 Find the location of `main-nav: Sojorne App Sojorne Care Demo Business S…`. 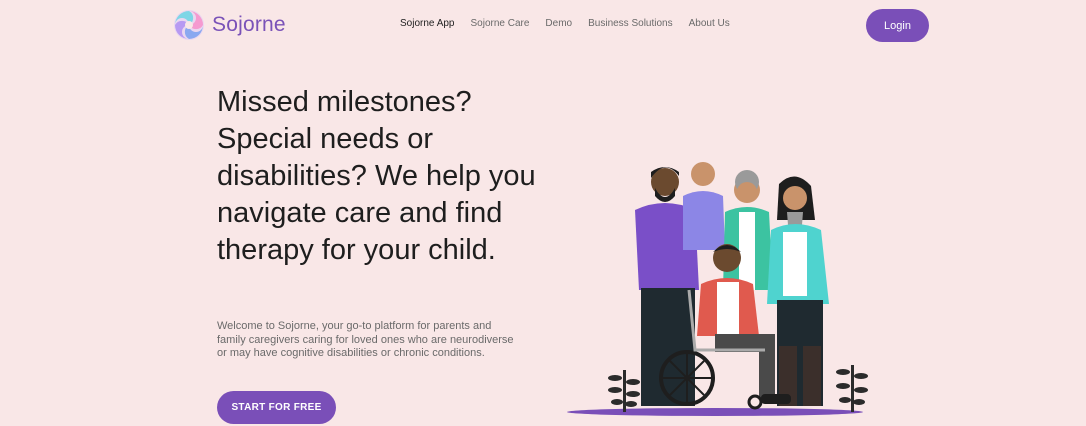

main-nav: Sojorne App Sojorne Care Demo Business S… is located at coordinates (565, 23).